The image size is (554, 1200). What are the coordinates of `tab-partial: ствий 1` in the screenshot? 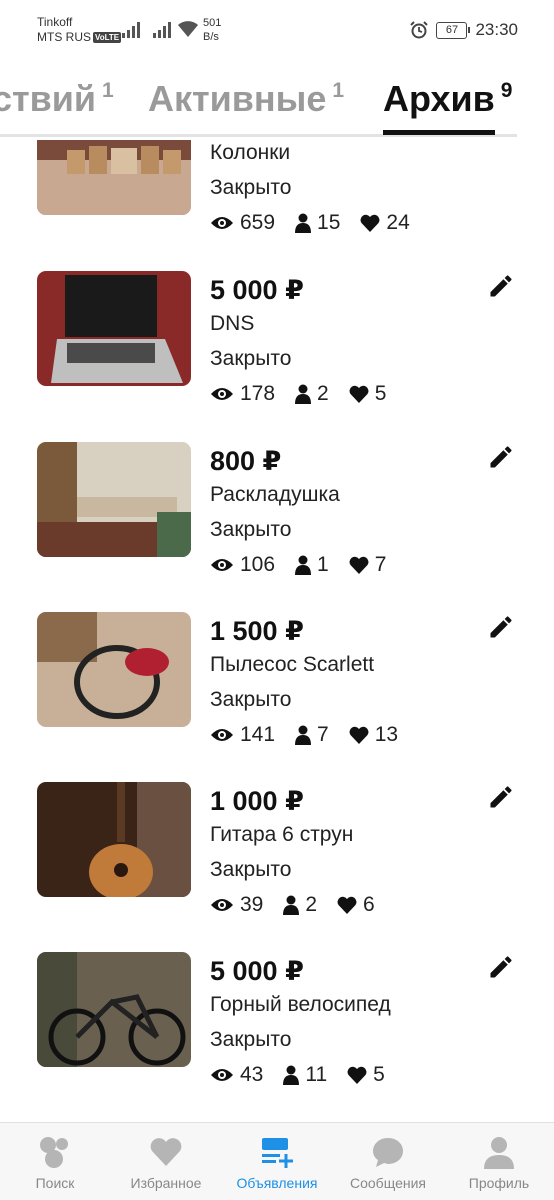 It's located at (57, 99).